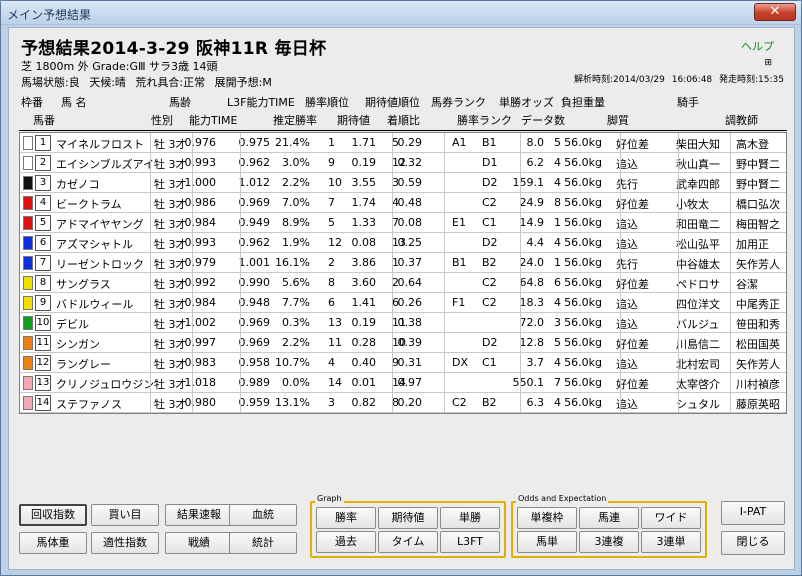  What do you see at coordinates (408, 542) in the screenshot?
I see `time-graph-button: タイム` at bounding box center [408, 542].